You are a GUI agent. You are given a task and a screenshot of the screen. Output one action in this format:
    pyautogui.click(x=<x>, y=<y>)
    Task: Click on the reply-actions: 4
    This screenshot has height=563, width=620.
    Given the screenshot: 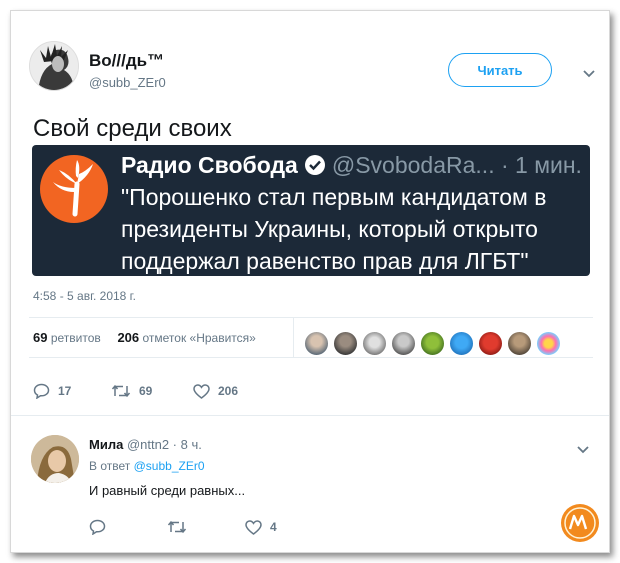 What is the action you would take?
    pyautogui.click(x=183, y=527)
    